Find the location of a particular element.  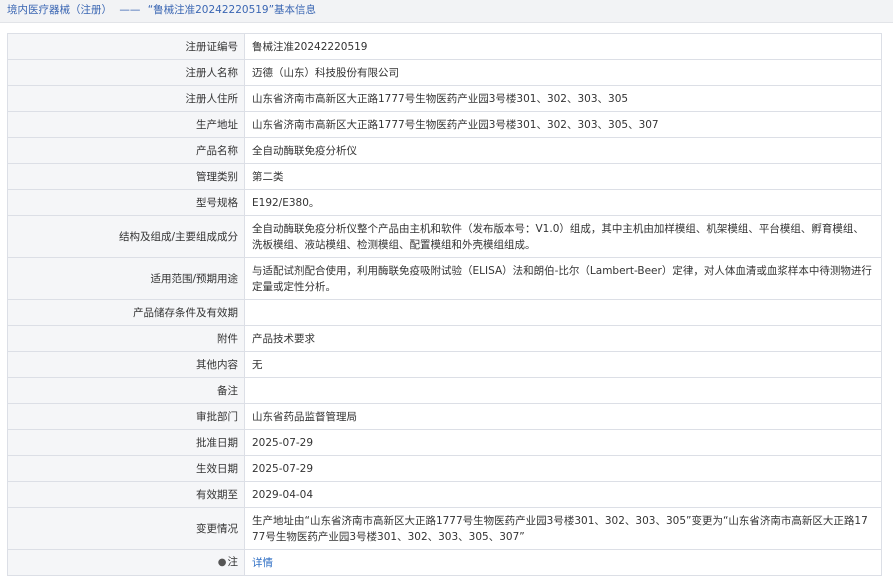

row-label: 附件 is located at coordinates (126, 338).